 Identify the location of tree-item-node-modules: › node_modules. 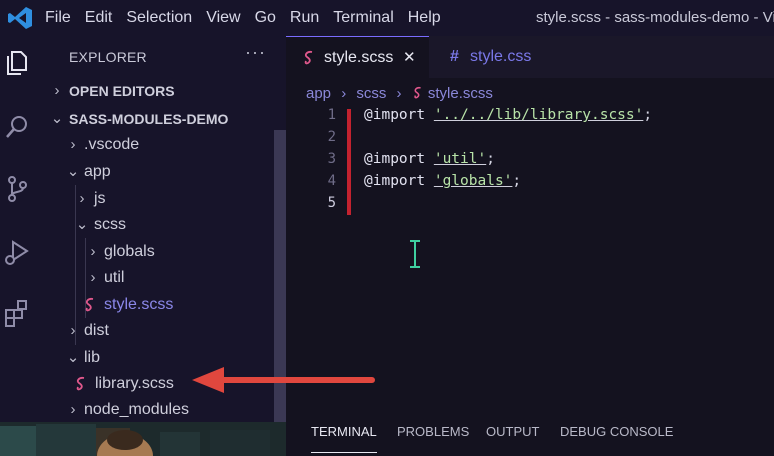
(160, 410).